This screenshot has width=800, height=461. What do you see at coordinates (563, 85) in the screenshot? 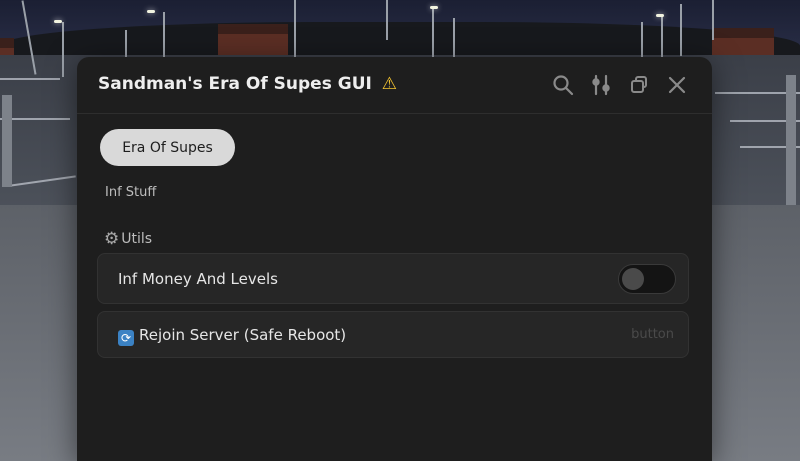
I see `search-icon` at bounding box center [563, 85].